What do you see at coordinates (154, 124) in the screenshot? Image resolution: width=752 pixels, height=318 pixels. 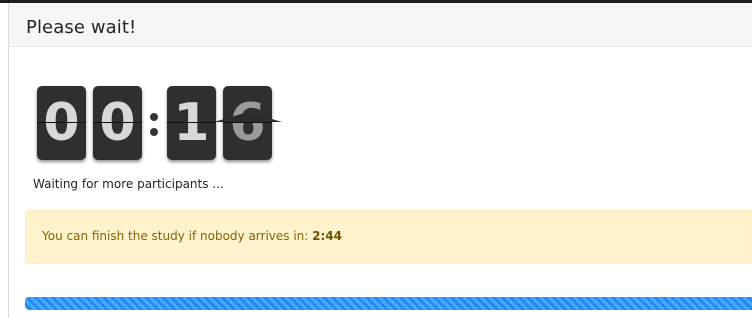 I see `time-separator` at bounding box center [154, 124].